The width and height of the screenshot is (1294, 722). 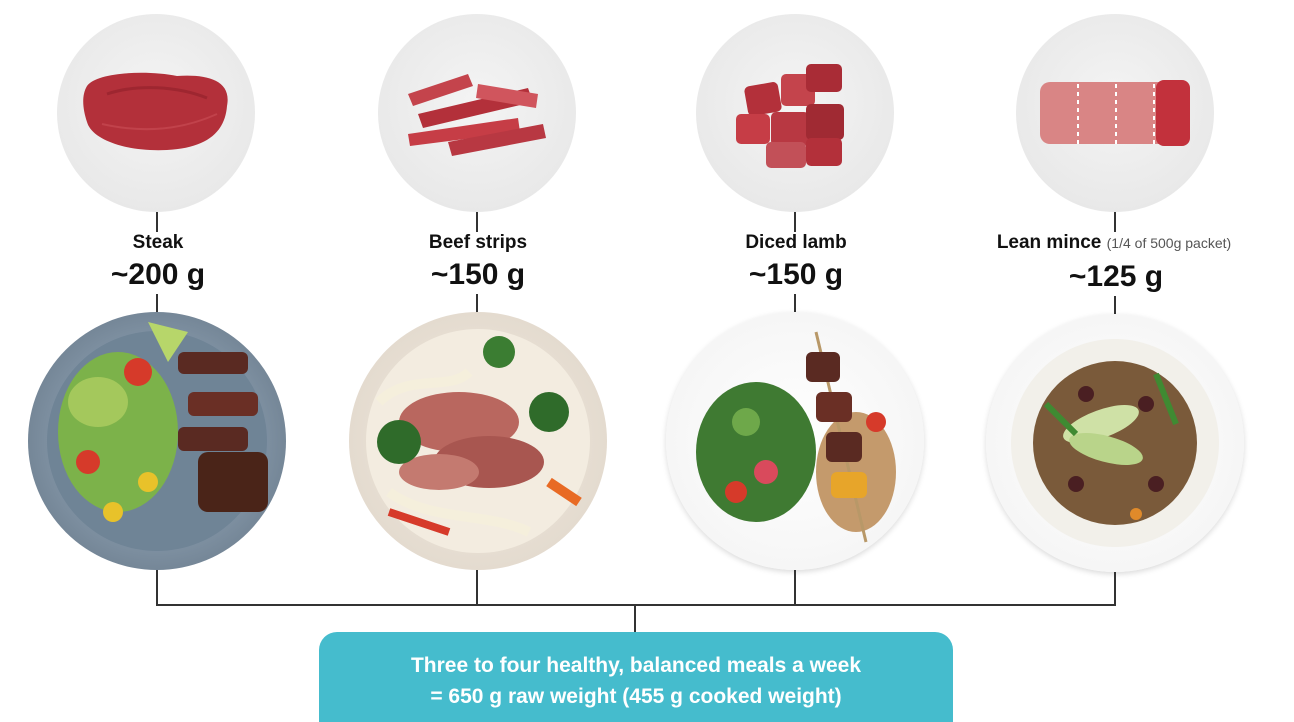 I want to click on raw-steak-icon, so click(x=155, y=111).